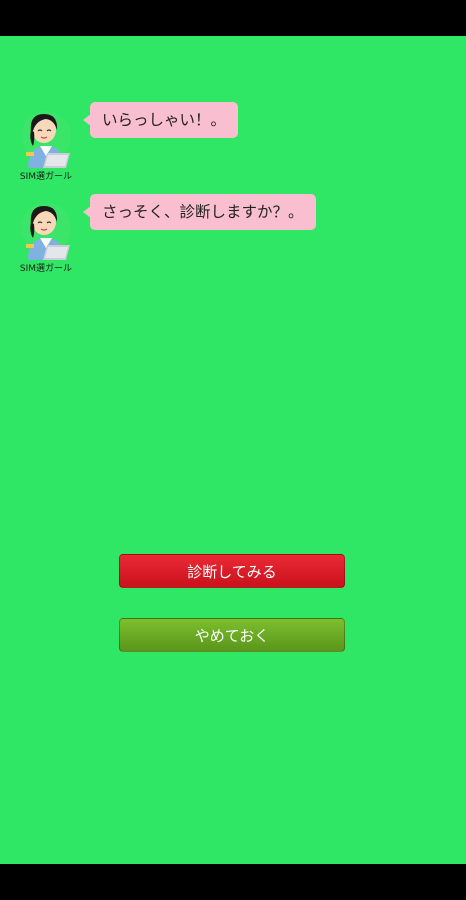  I want to click on navigation-bar, so click(233, 882).